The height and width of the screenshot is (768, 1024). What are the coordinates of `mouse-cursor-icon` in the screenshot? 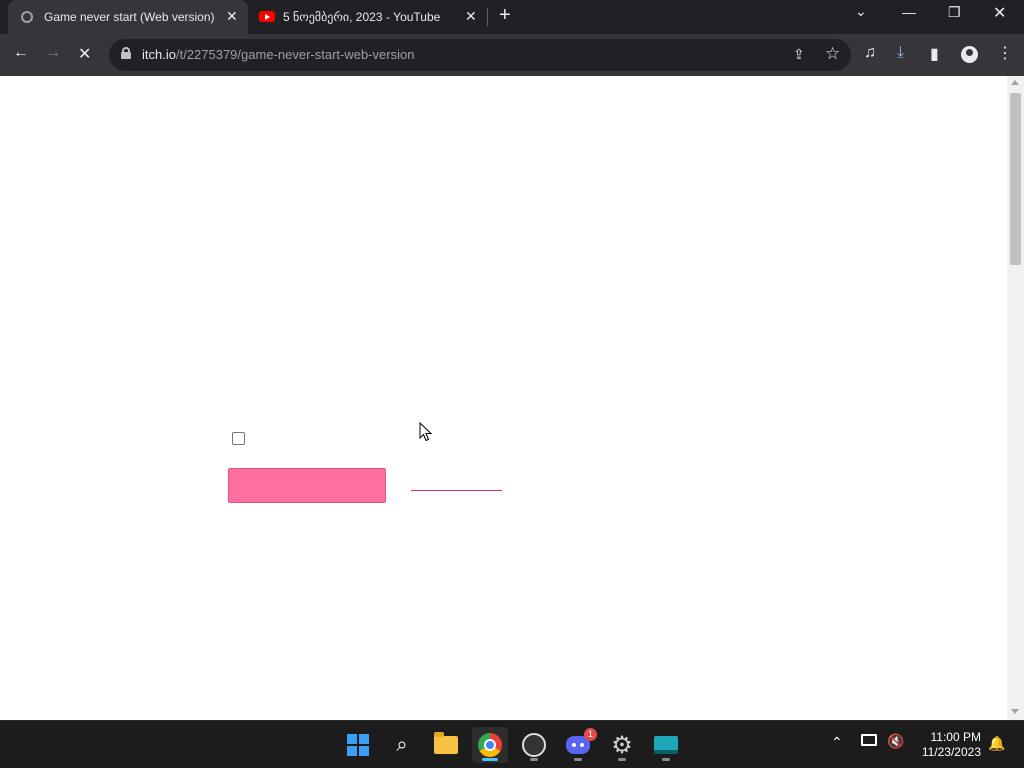 It's located at (426, 432).